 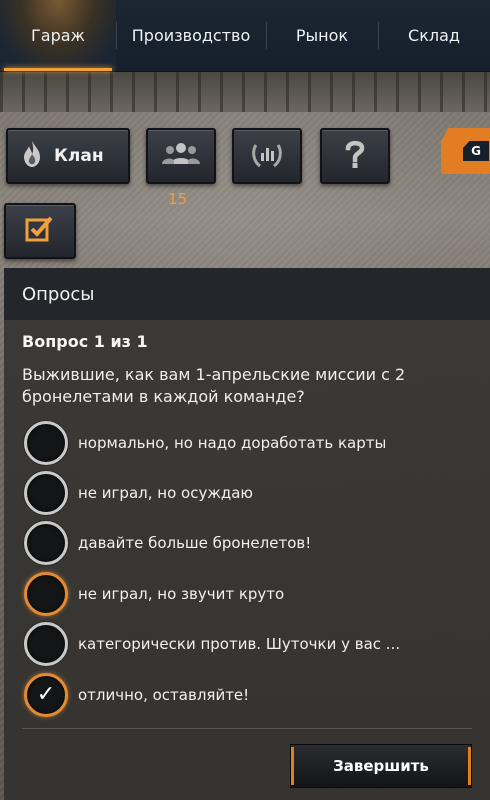 I want to click on clan-button: Клан, so click(x=68, y=156).